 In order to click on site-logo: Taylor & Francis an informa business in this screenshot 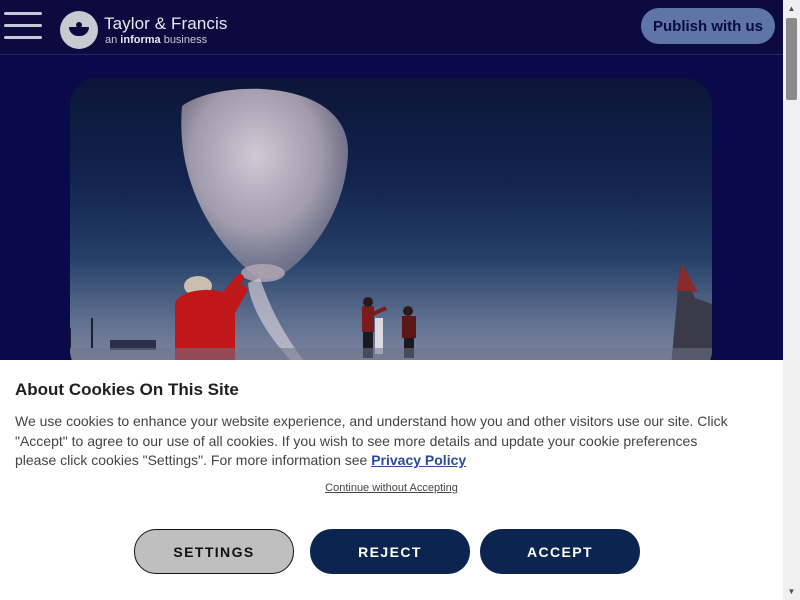, I will do `click(143, 30)`.